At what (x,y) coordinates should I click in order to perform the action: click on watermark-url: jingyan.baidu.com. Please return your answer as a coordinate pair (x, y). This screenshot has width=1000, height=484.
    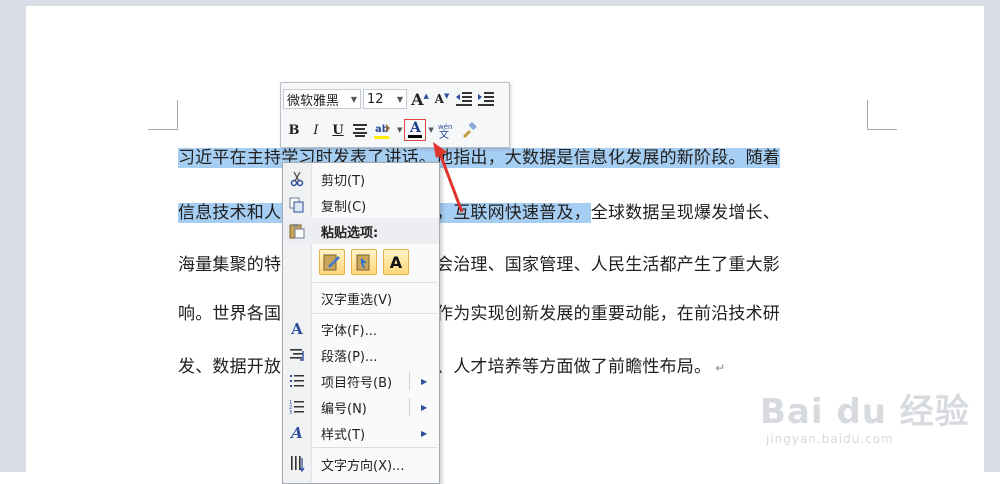
    Looking at the image, I should click on (830, 439).